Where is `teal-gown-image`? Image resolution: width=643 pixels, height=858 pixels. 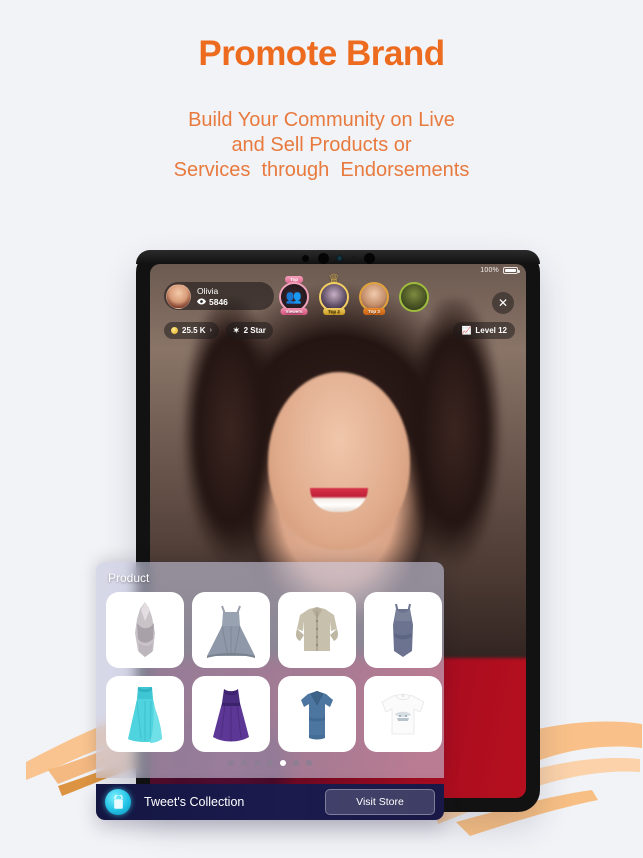 teal-gown-image is located at coordinates (145, 715).